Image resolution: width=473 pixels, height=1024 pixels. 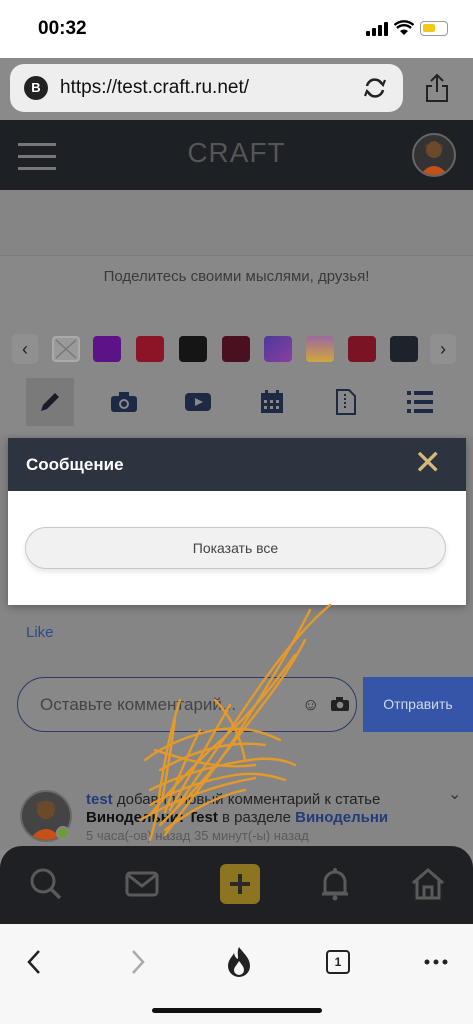 I want to click on mail-icon, so click(x=142, y=884).